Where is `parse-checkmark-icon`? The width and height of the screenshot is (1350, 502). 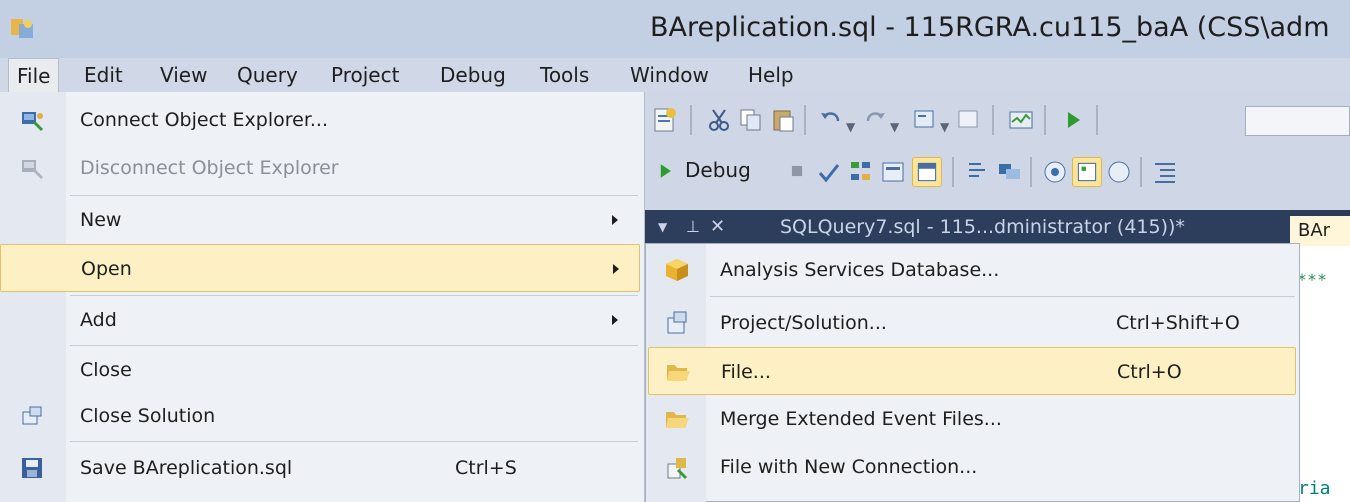 parse-checkmark-icon is located at coordinates (829, 173).